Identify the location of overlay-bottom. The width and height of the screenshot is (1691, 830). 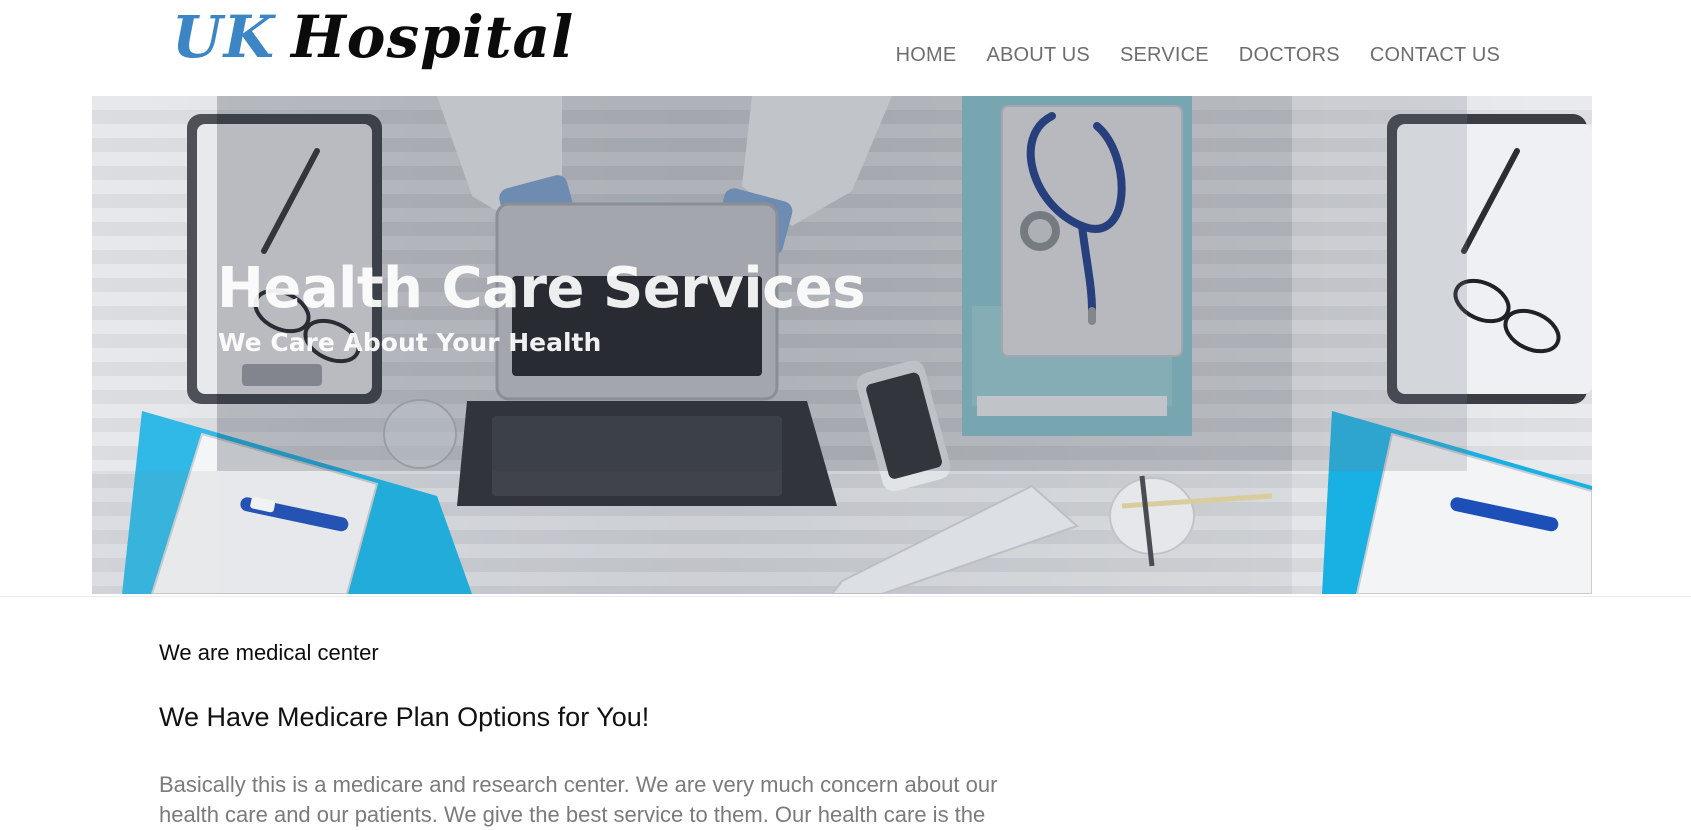
(692, 532).